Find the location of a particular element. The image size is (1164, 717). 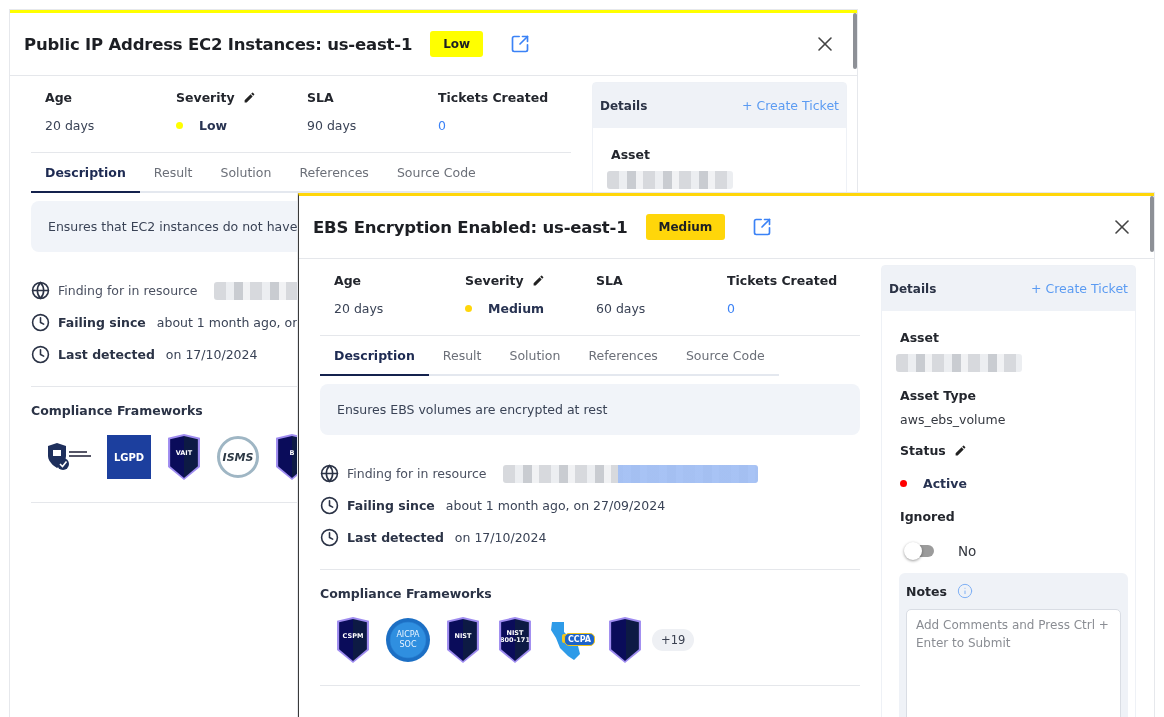

shield-check-icon is located at coordinates (69, 457).